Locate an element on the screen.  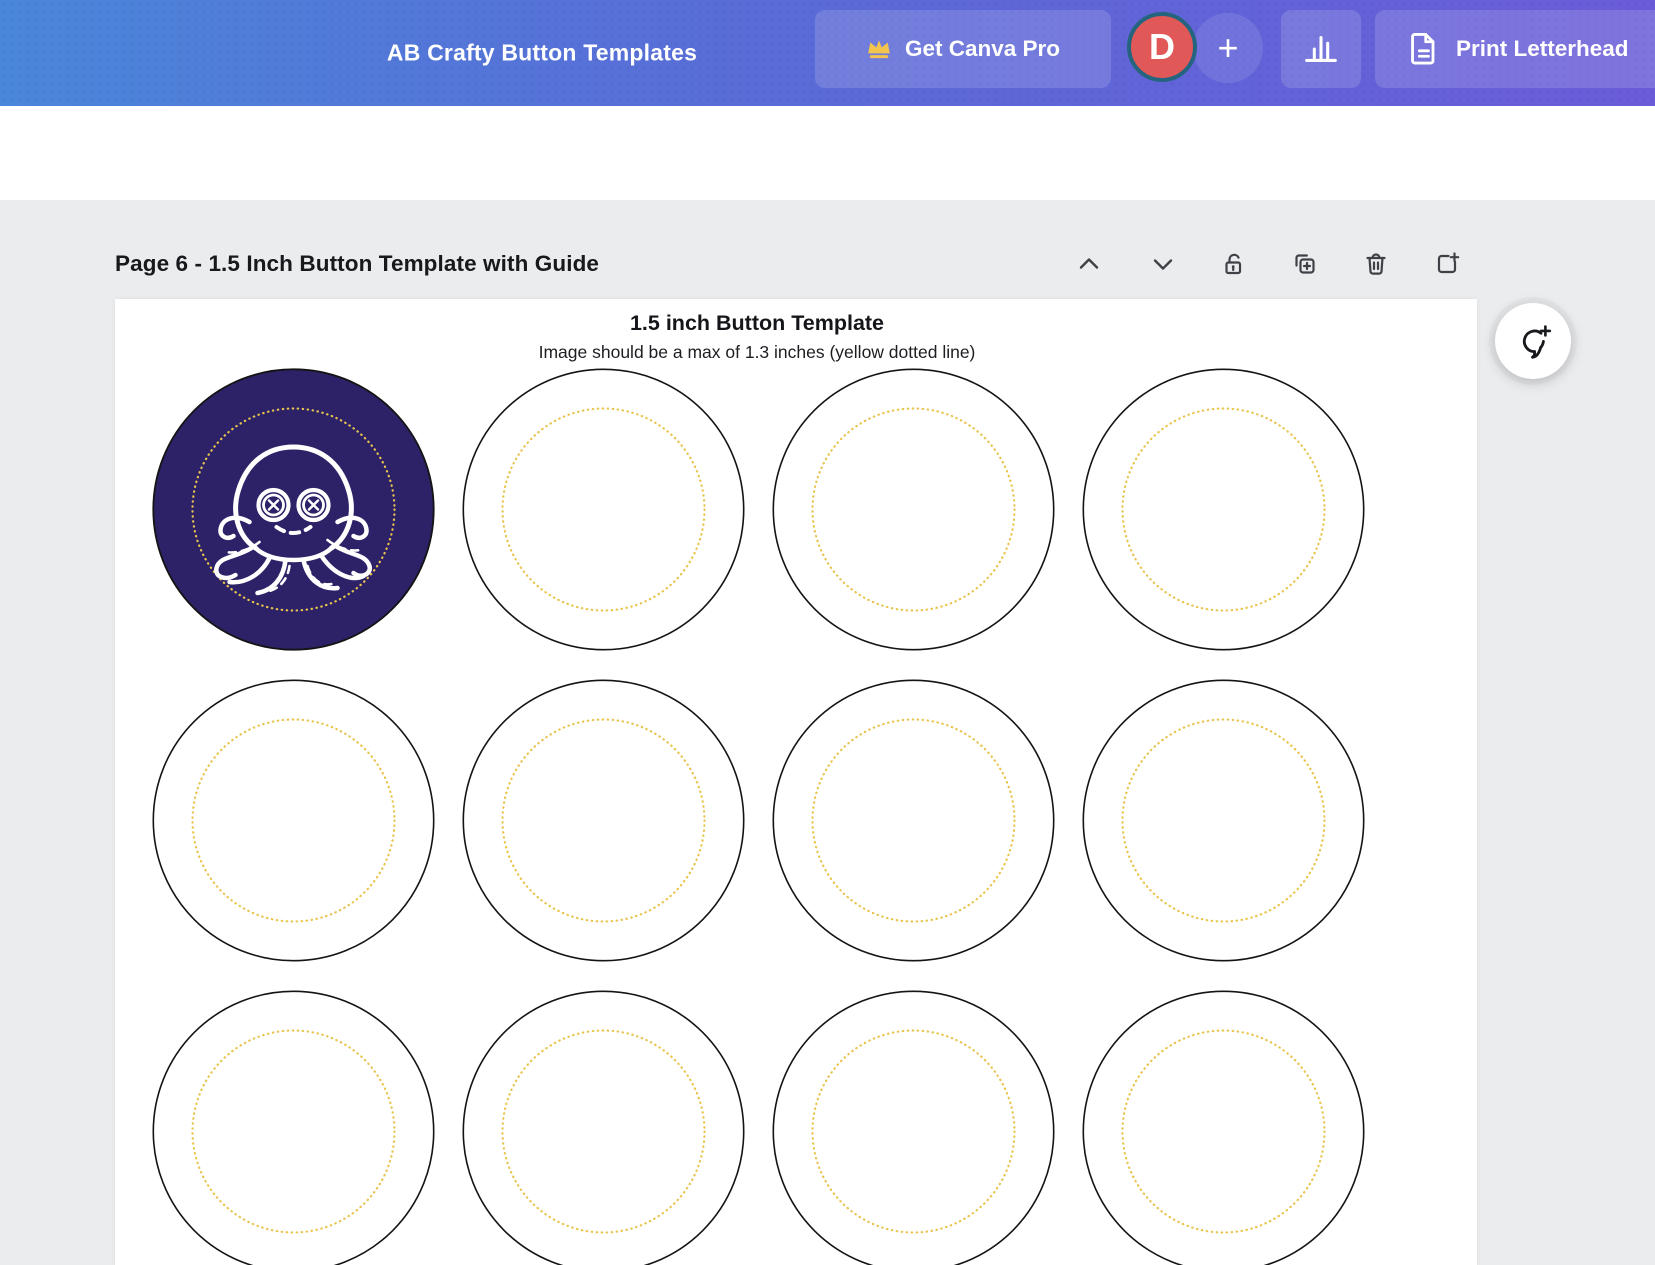
unlock-icon is located at coordinates (1233, 264).